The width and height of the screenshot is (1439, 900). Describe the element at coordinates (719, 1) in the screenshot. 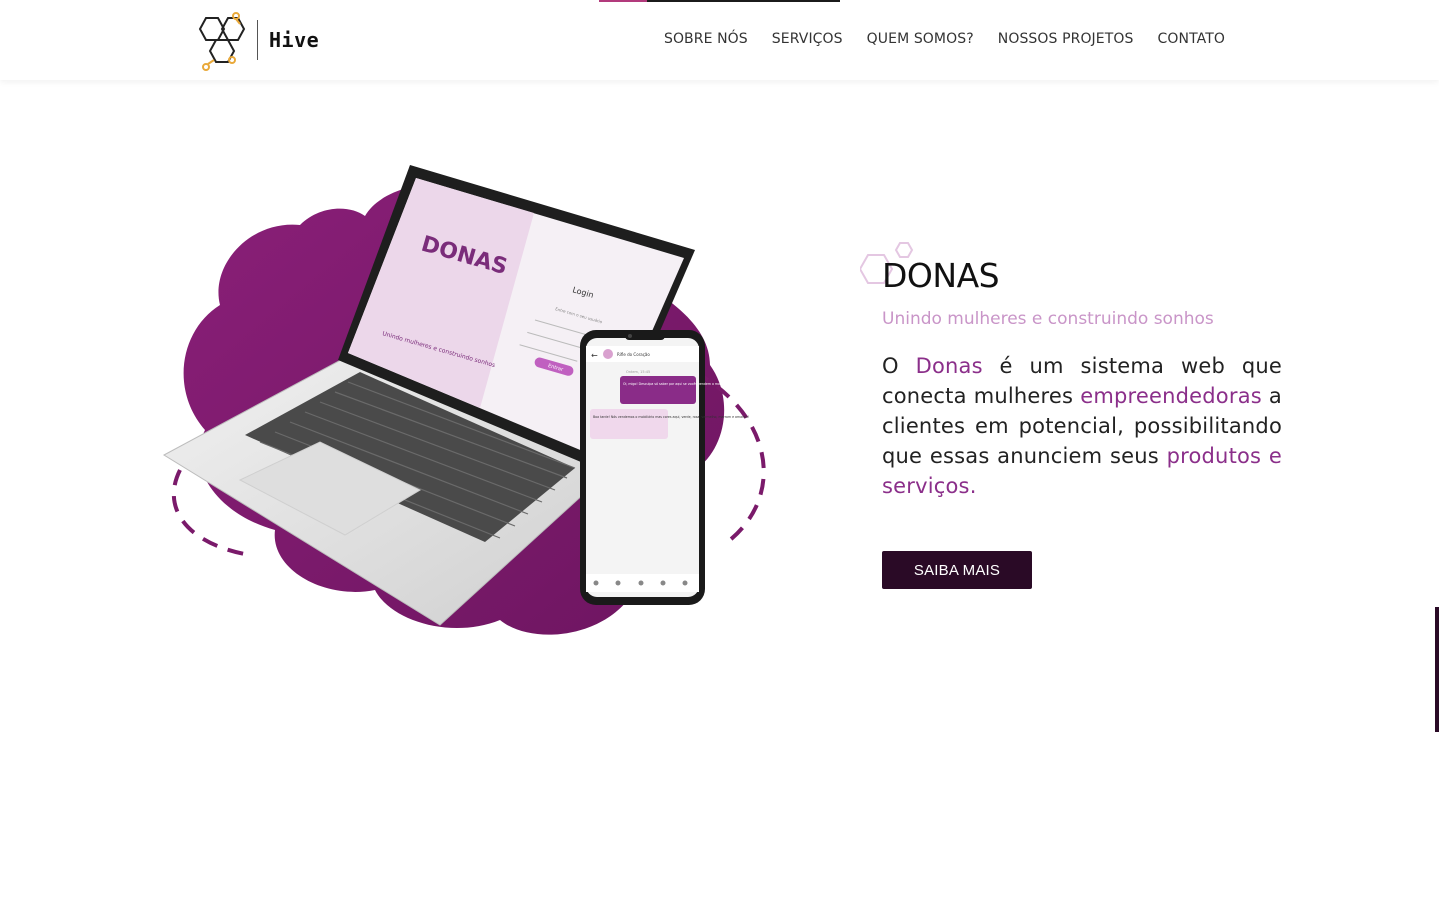

I see `nav-active-indicator` at that location.